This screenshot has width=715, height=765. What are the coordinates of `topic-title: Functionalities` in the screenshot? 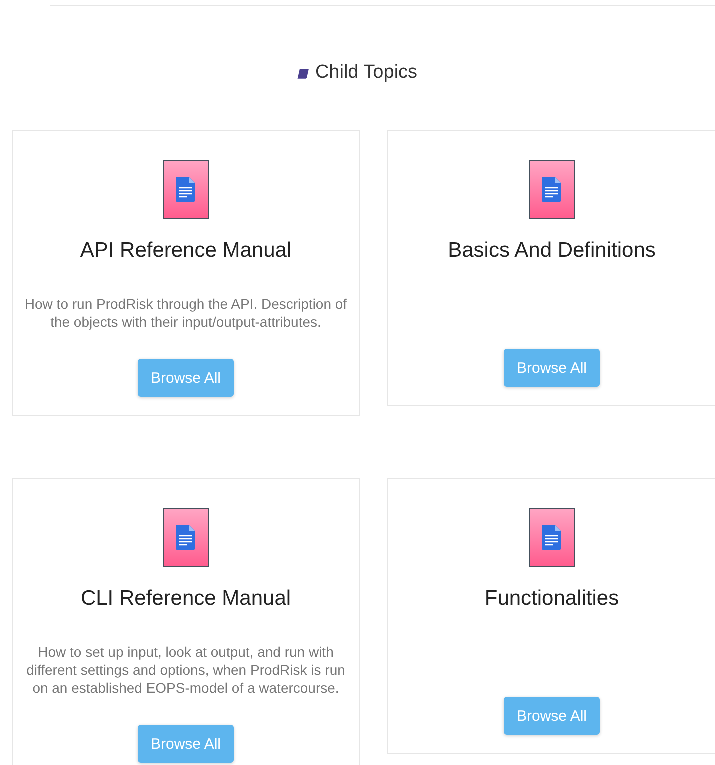 It's located at (552, 599).